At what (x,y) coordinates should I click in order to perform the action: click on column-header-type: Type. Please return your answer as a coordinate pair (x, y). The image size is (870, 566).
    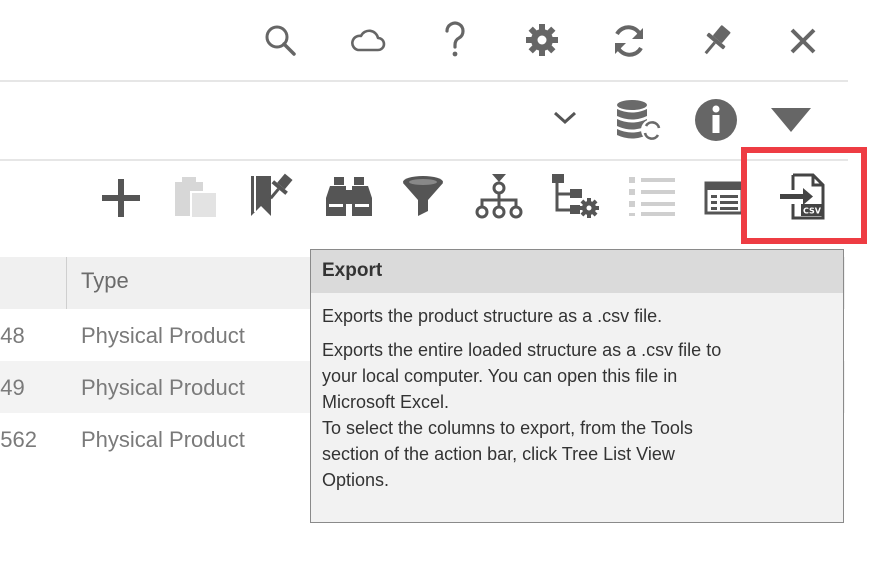
    Looking at the image, I should click on (105, 281).